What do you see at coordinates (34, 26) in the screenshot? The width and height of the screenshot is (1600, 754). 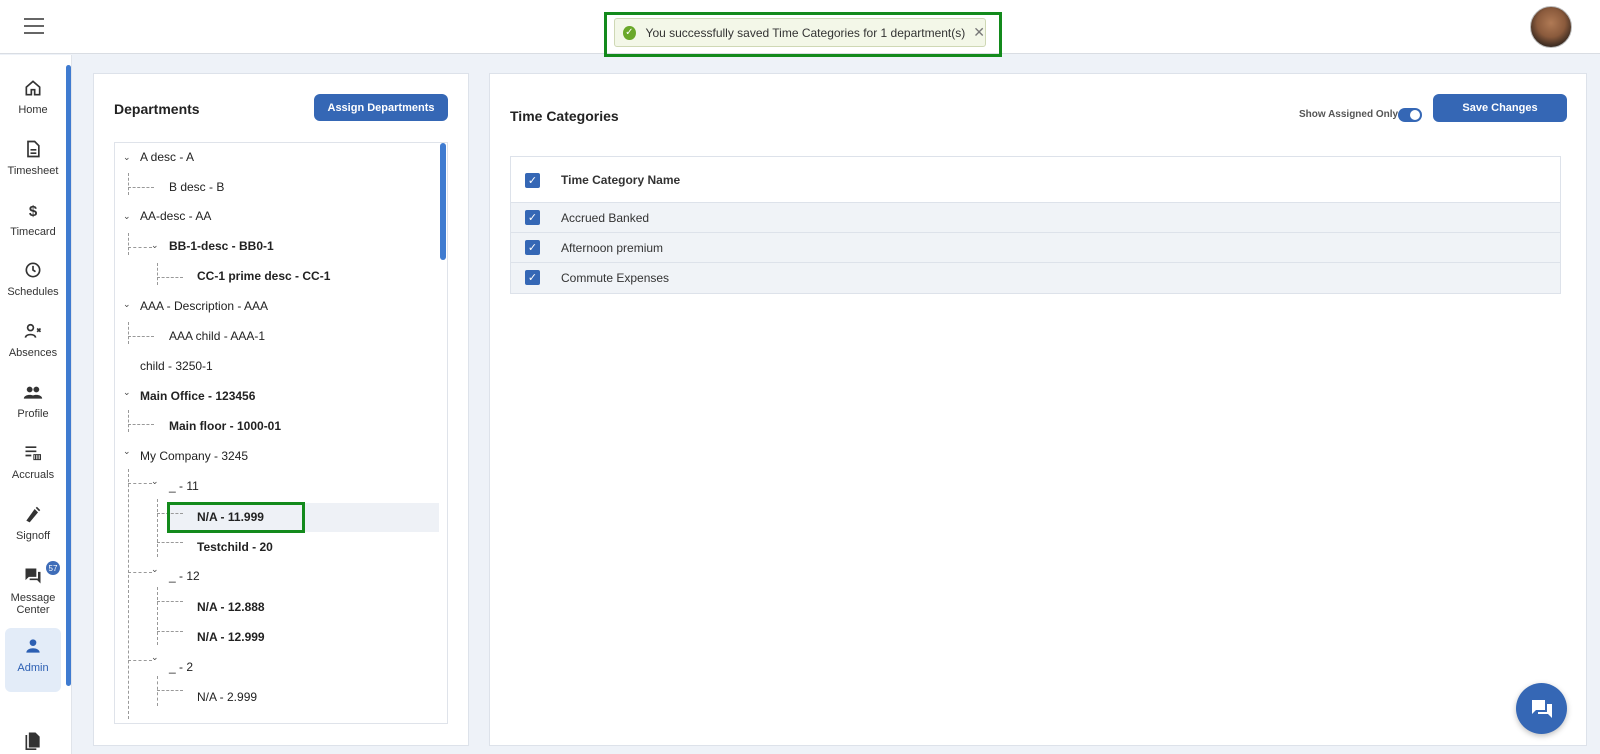 I see `menu-icon` at bounding box center [34, 26].